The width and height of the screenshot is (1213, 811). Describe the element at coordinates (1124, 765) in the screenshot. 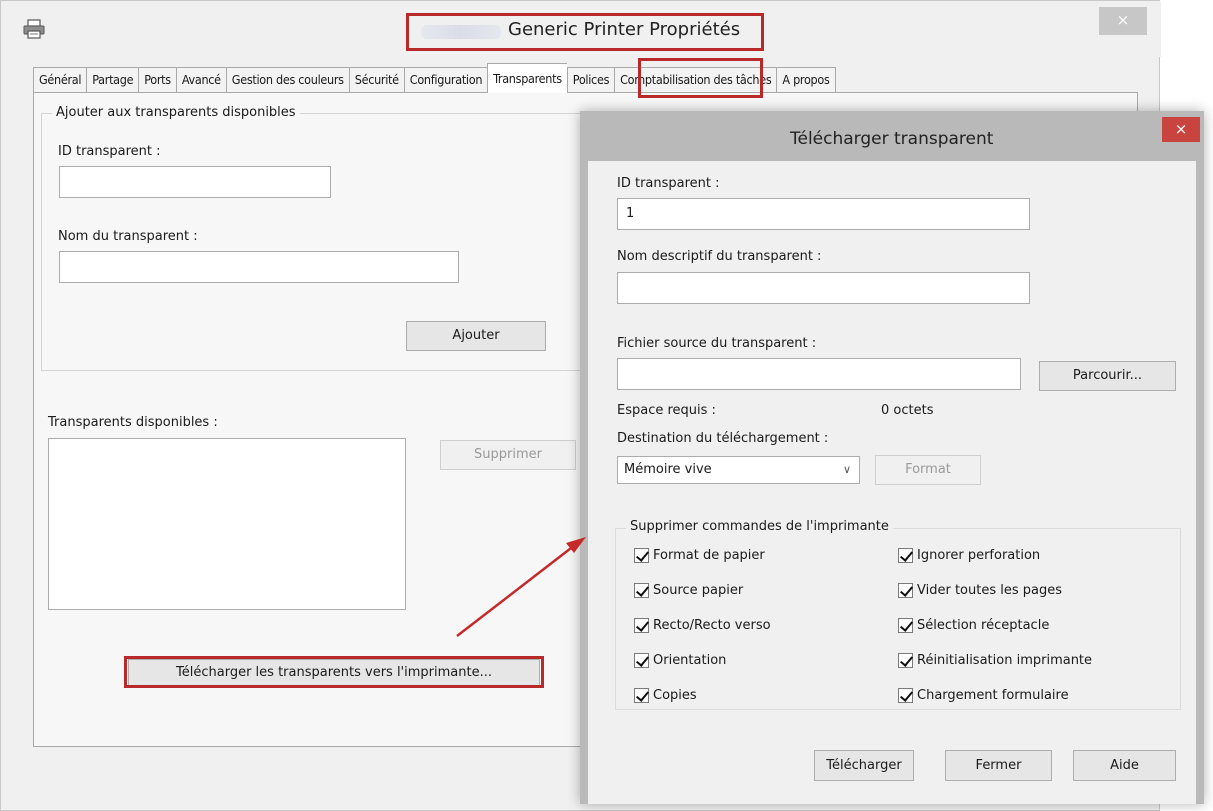

I see `help-button: Aide` at that location.